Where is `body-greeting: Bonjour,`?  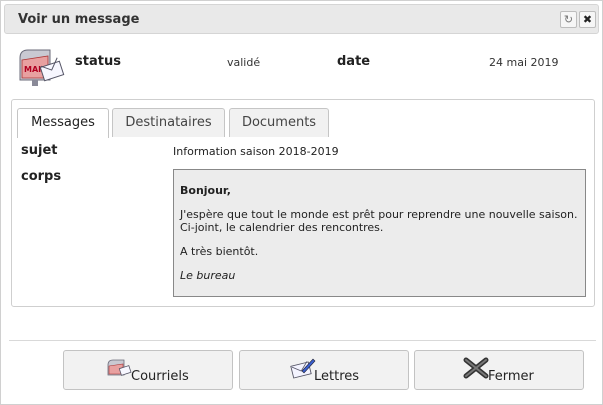
body-greeting: Bonjour, is located at coordinates (205, 190).